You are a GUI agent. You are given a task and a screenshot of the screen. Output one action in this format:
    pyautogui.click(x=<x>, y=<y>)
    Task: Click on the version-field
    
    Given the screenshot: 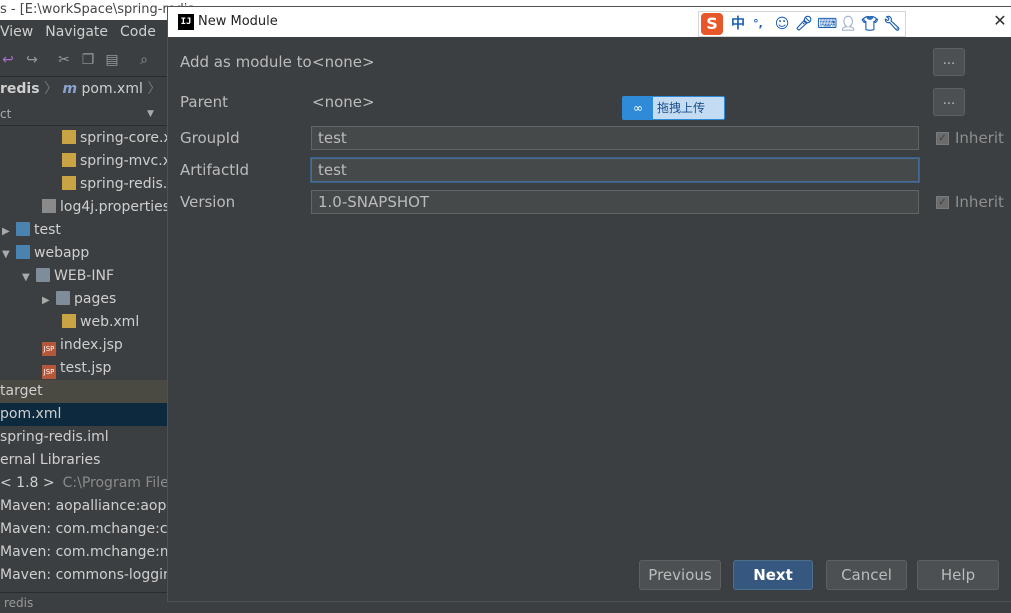 What is the action you would take?
    pyautogui.click(x=615, y=202)
    